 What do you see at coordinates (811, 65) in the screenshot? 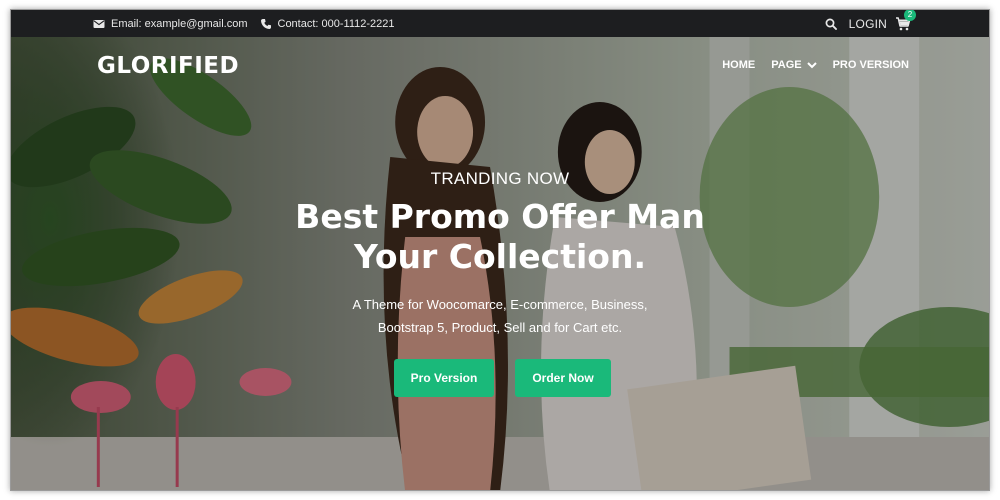
I see `chevron-down-icon` at bounding box center [811, 65].